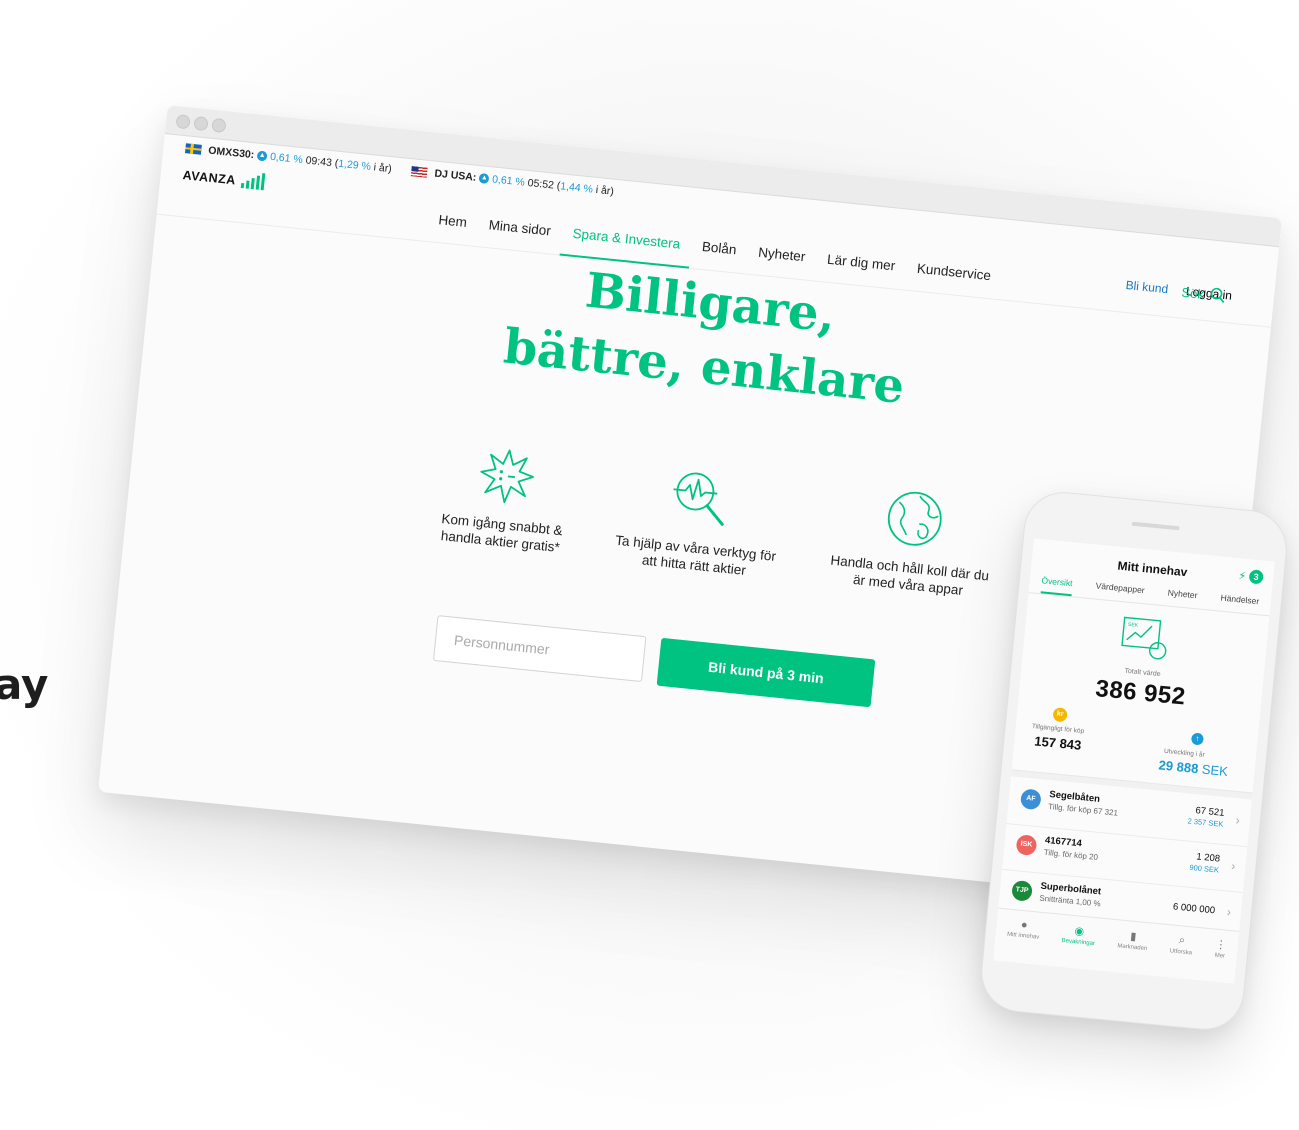 This screenshot has width=1299, height=1130. Describe the element at coordinates (1120, 588) in the screenshot. I see `tab-vardepapper: Värdepapper` at that location.